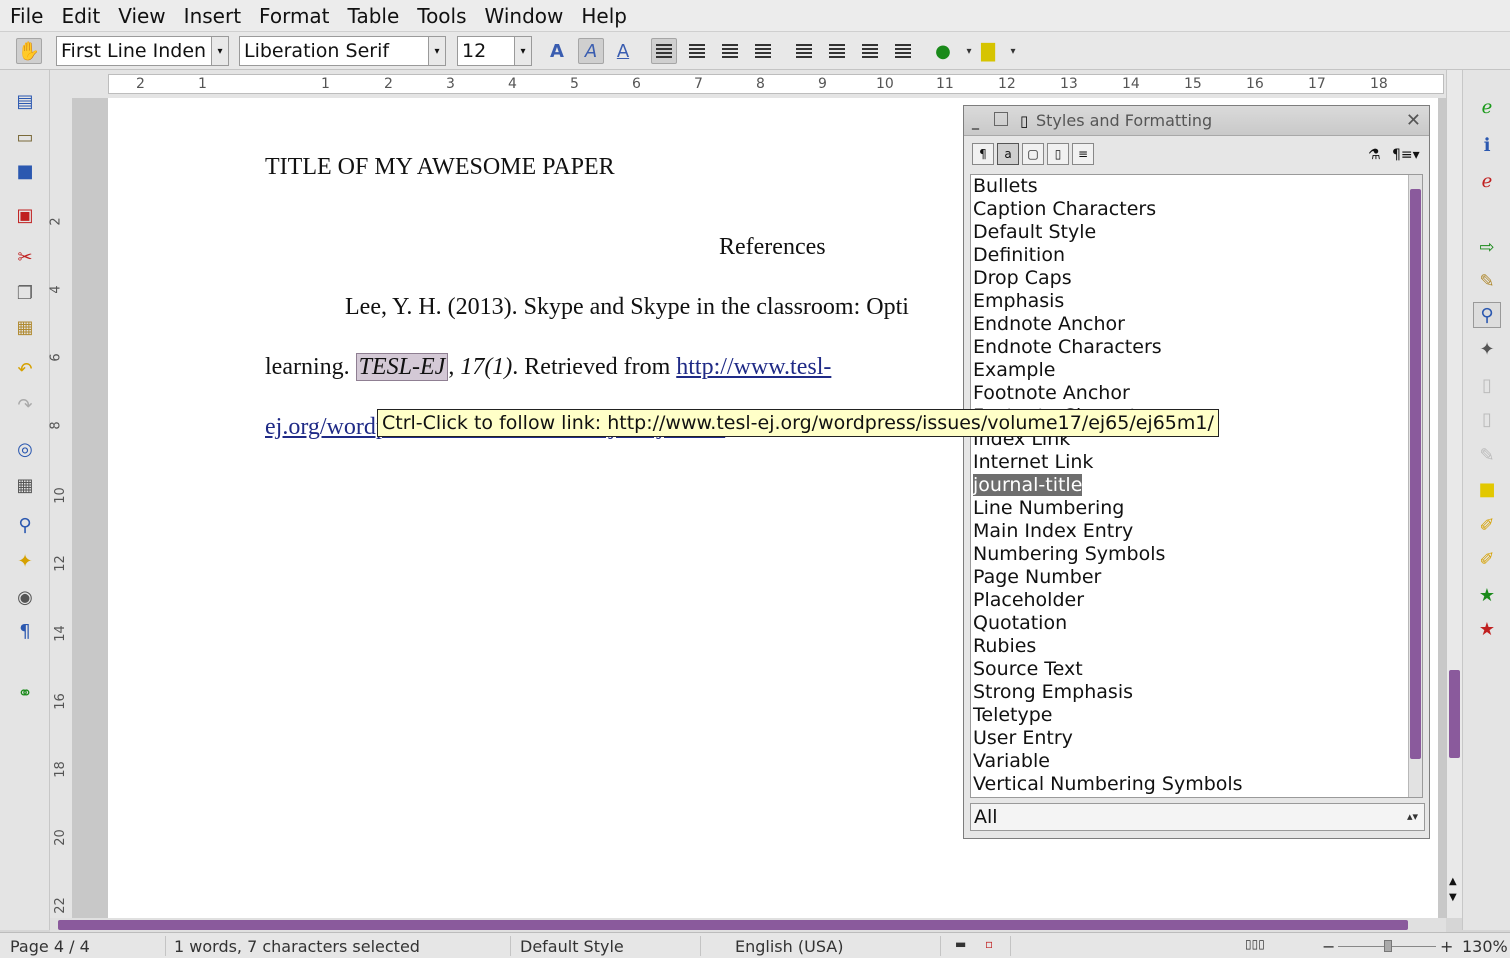 The width and height of the screenshot is (1510, 958). I want to click on style-list-item: Vertical Numbering Symbols, so click(1196, 784).